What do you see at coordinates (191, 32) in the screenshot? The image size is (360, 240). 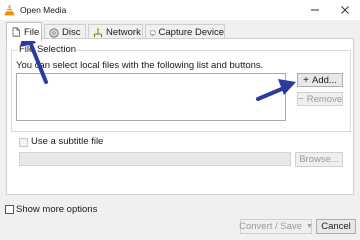 I see `tab-capture-device-label: Capture Device` at bounding box center [191, 32].